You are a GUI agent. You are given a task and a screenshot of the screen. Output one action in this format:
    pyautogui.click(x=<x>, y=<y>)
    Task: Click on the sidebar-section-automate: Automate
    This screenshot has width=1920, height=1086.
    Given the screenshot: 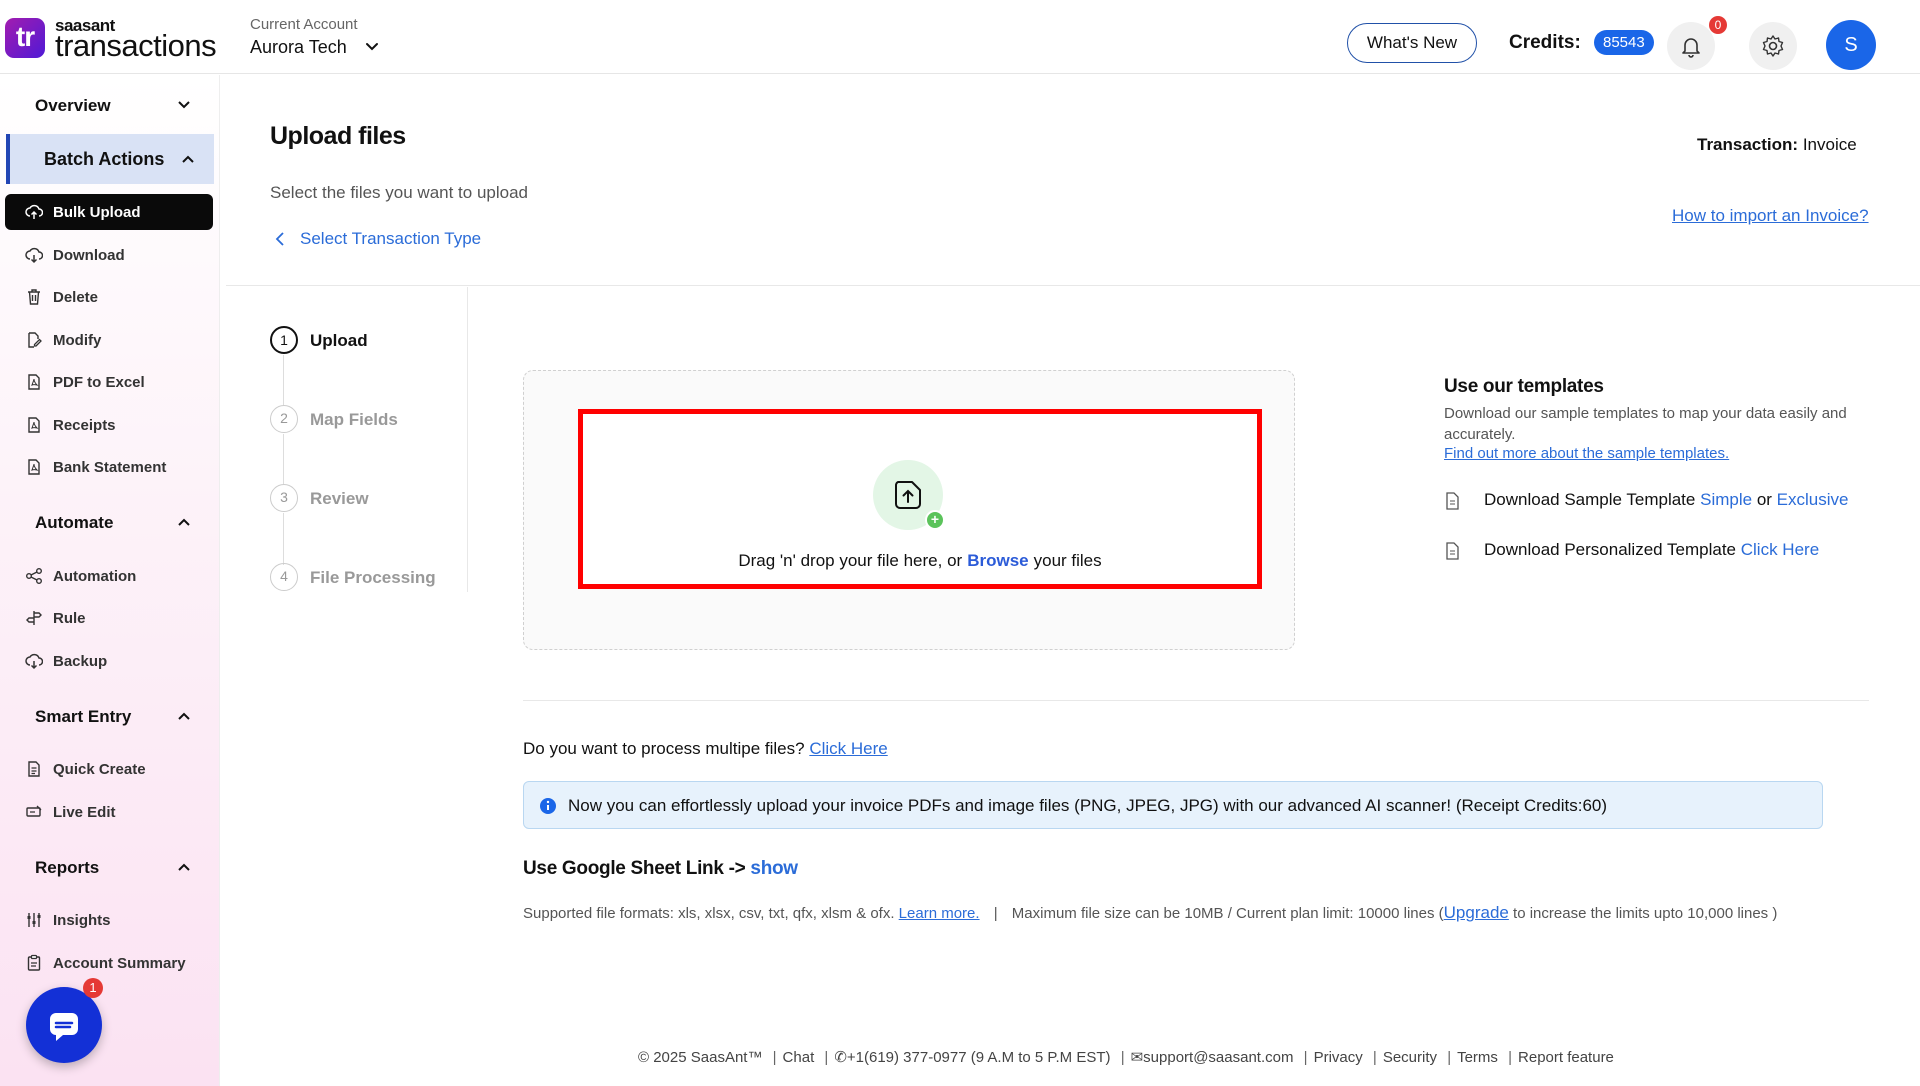 What is the action you would take?
    pyautogui.click(x=74, y=523)
    